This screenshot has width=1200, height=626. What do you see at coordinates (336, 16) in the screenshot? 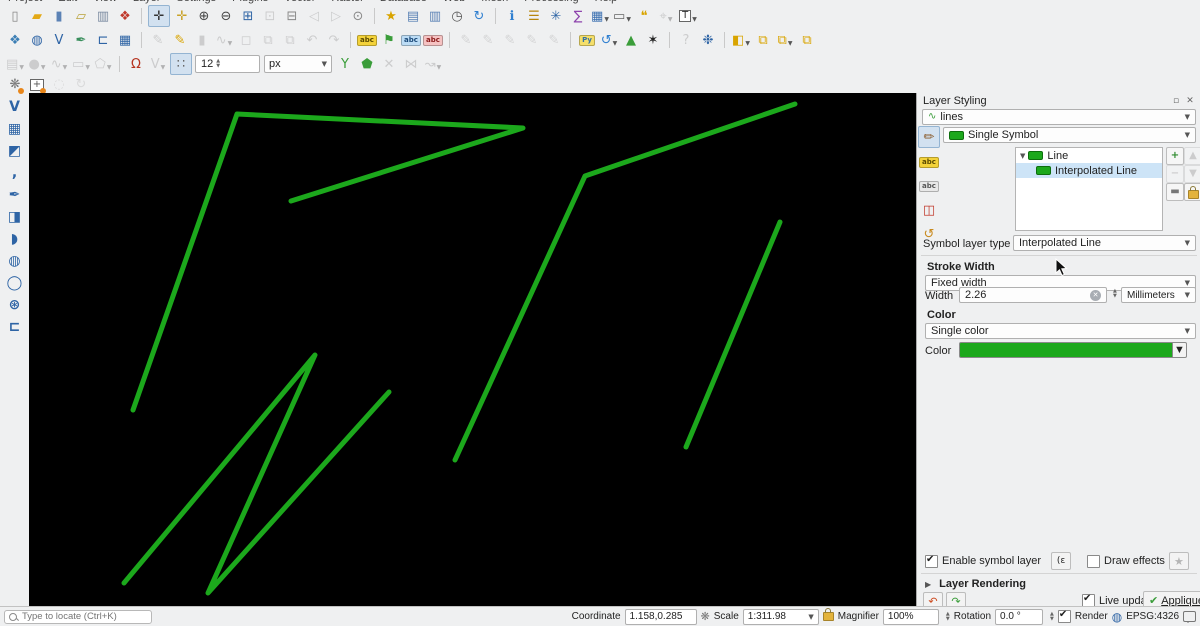
I see `zoom-next: ▷` at bounding box center [336, 16].